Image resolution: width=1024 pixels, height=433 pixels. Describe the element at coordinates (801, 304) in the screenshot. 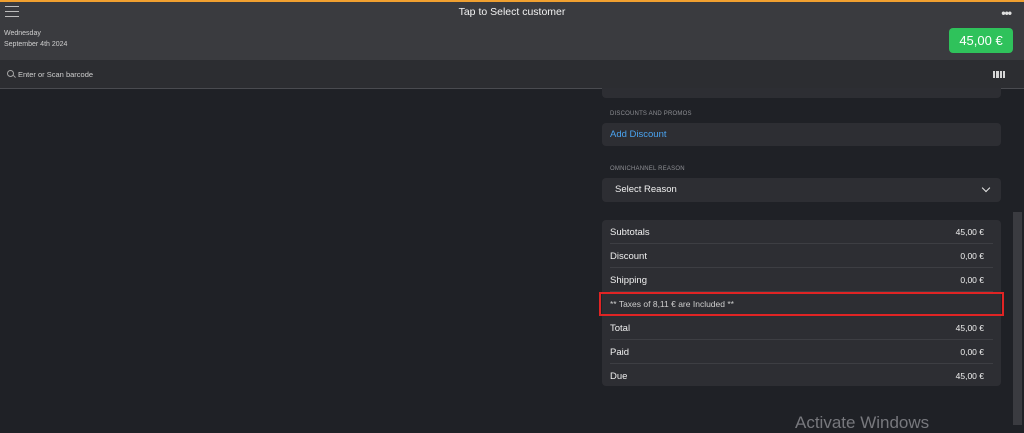

I see `tax-note-highlight: ** Taxes of 8,11 € are Included **` at that location.